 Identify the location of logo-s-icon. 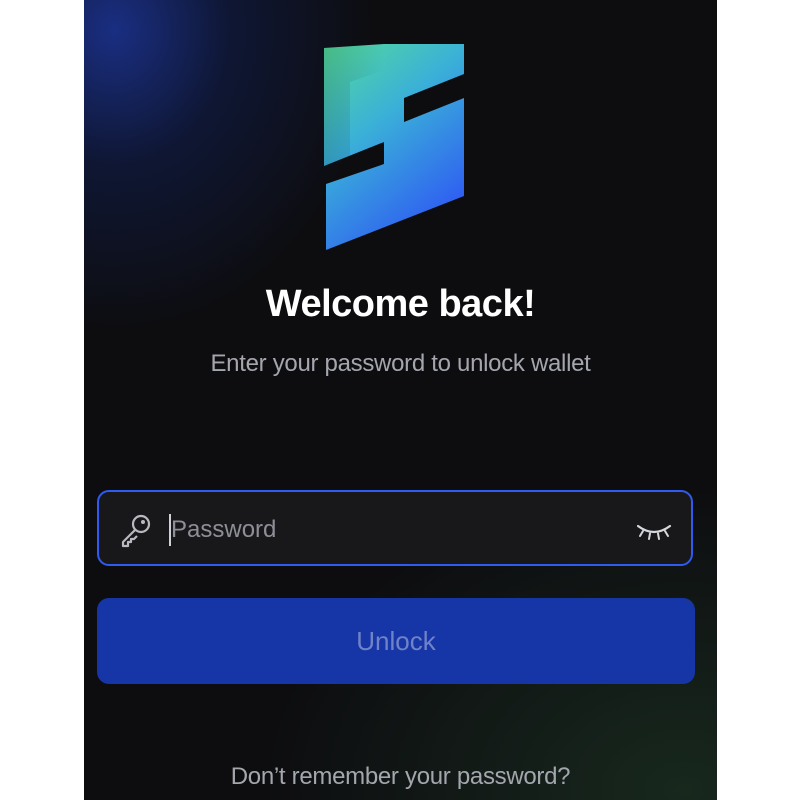
(394, 147).